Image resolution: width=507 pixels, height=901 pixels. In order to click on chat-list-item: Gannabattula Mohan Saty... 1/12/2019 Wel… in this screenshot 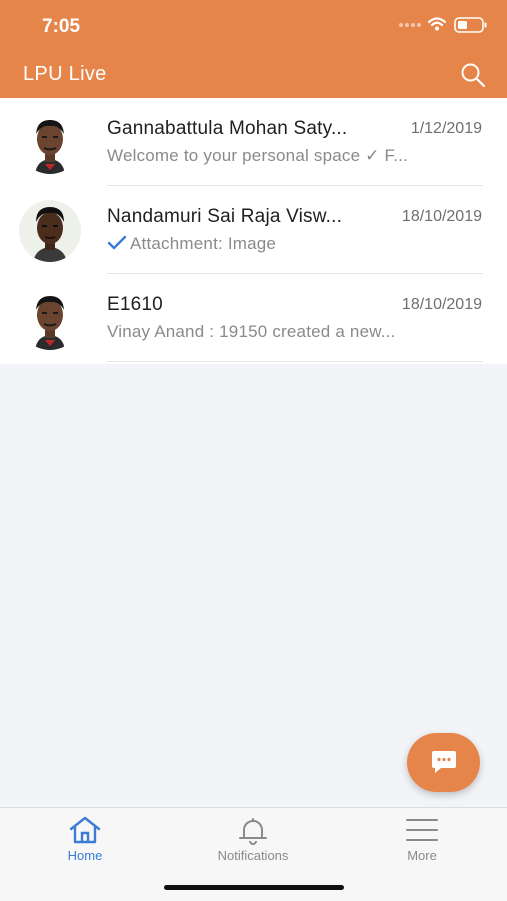, I will do `click(253, 142)`.